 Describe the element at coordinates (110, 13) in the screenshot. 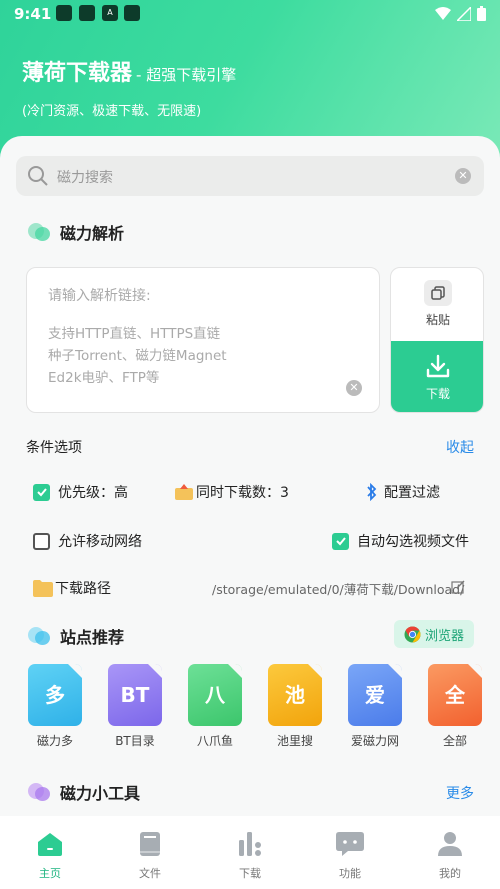

I see `notification-icon: A` at that location.